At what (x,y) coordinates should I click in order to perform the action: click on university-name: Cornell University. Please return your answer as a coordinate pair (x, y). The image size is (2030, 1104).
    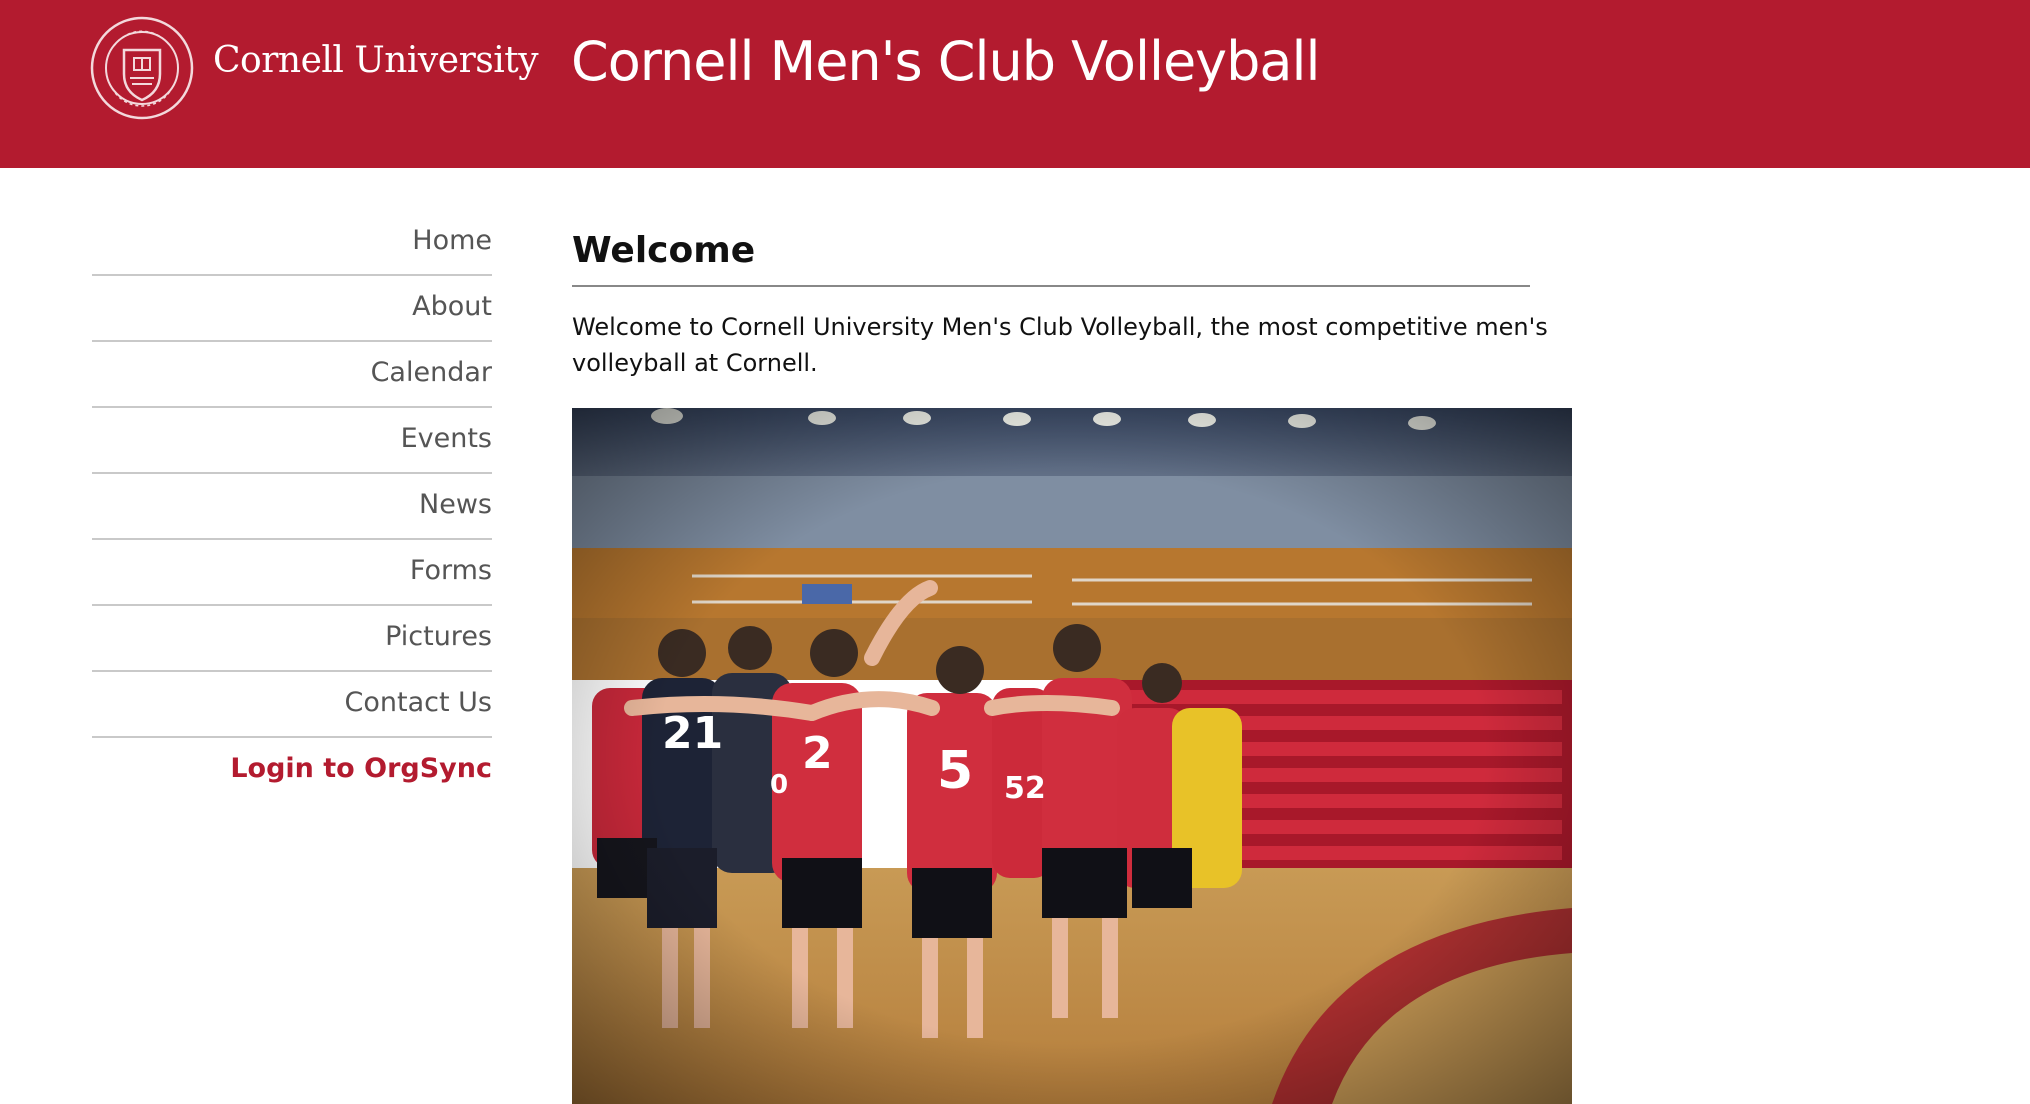
    Looking at the image, I should click on (376, 60).